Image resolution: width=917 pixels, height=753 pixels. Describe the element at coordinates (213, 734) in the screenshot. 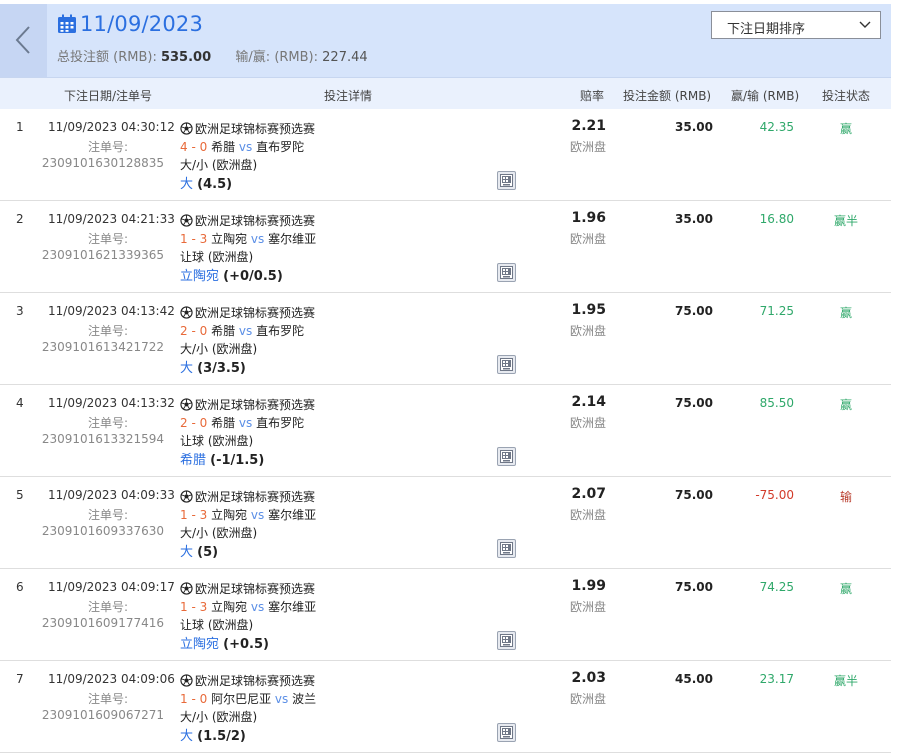

I see `bet-selection: 大 (1.5/2)` at that location.